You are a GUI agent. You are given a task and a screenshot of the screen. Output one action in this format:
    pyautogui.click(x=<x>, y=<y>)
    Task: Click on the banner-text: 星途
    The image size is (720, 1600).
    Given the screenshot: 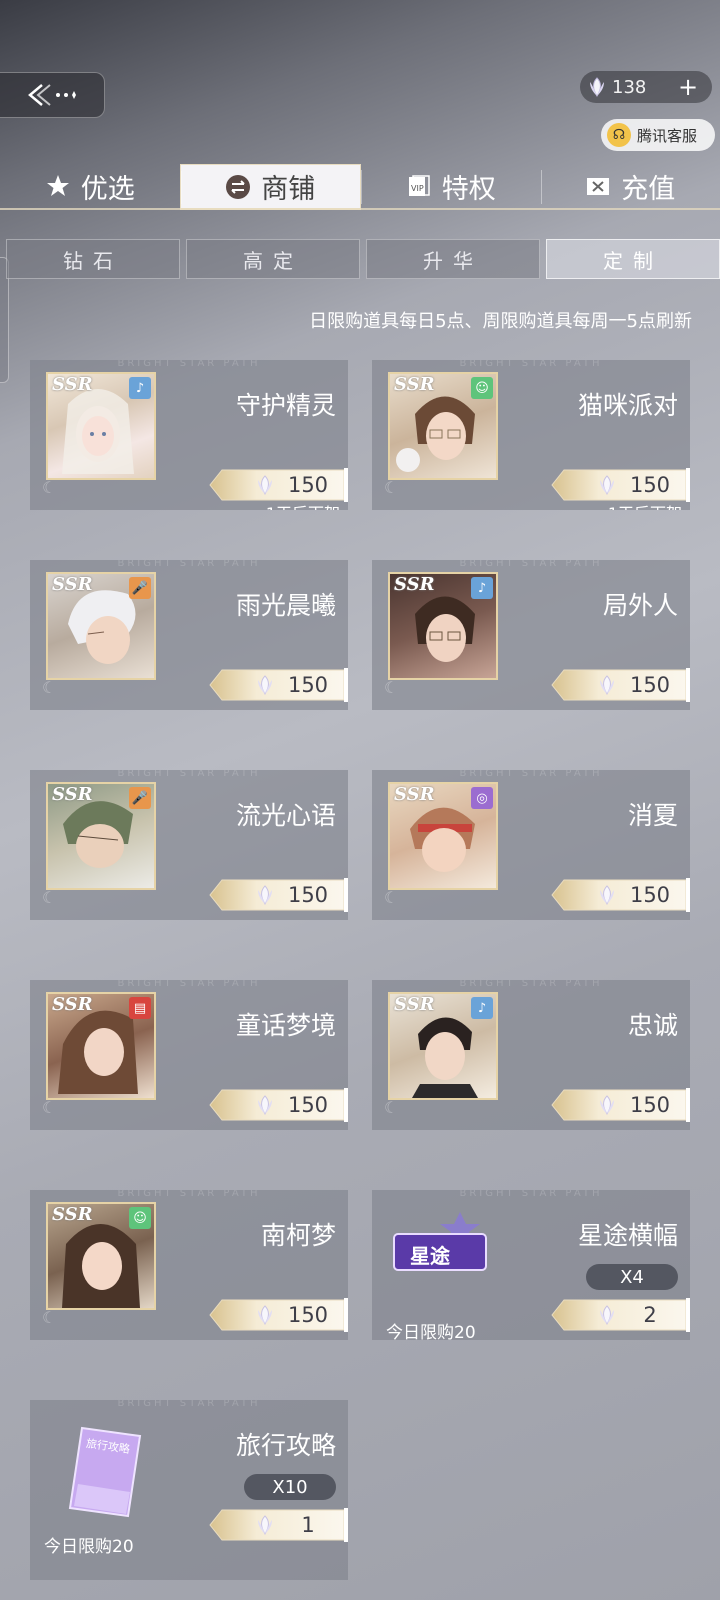 What is the action you would take?
    pyautogui.click(x=430, y=1256)
    